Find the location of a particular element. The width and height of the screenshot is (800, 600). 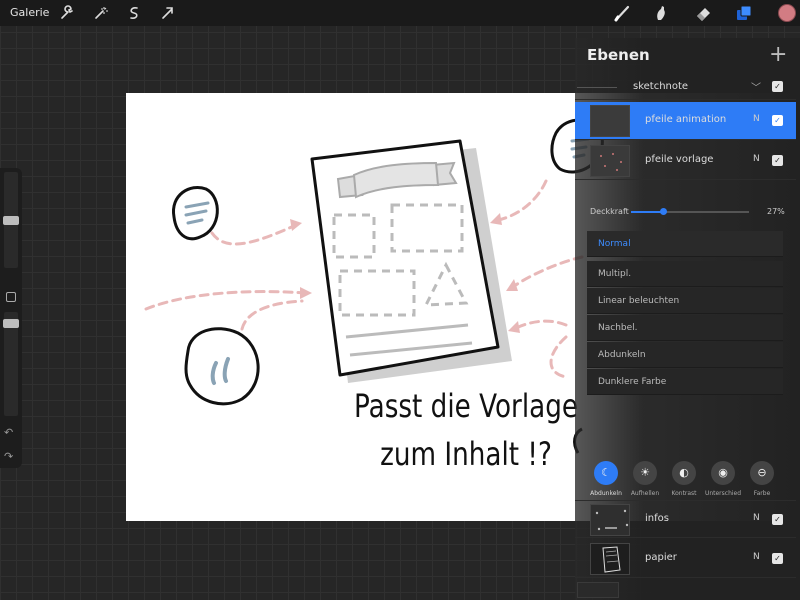

smudge-icon is located at coordinates (661, 13).